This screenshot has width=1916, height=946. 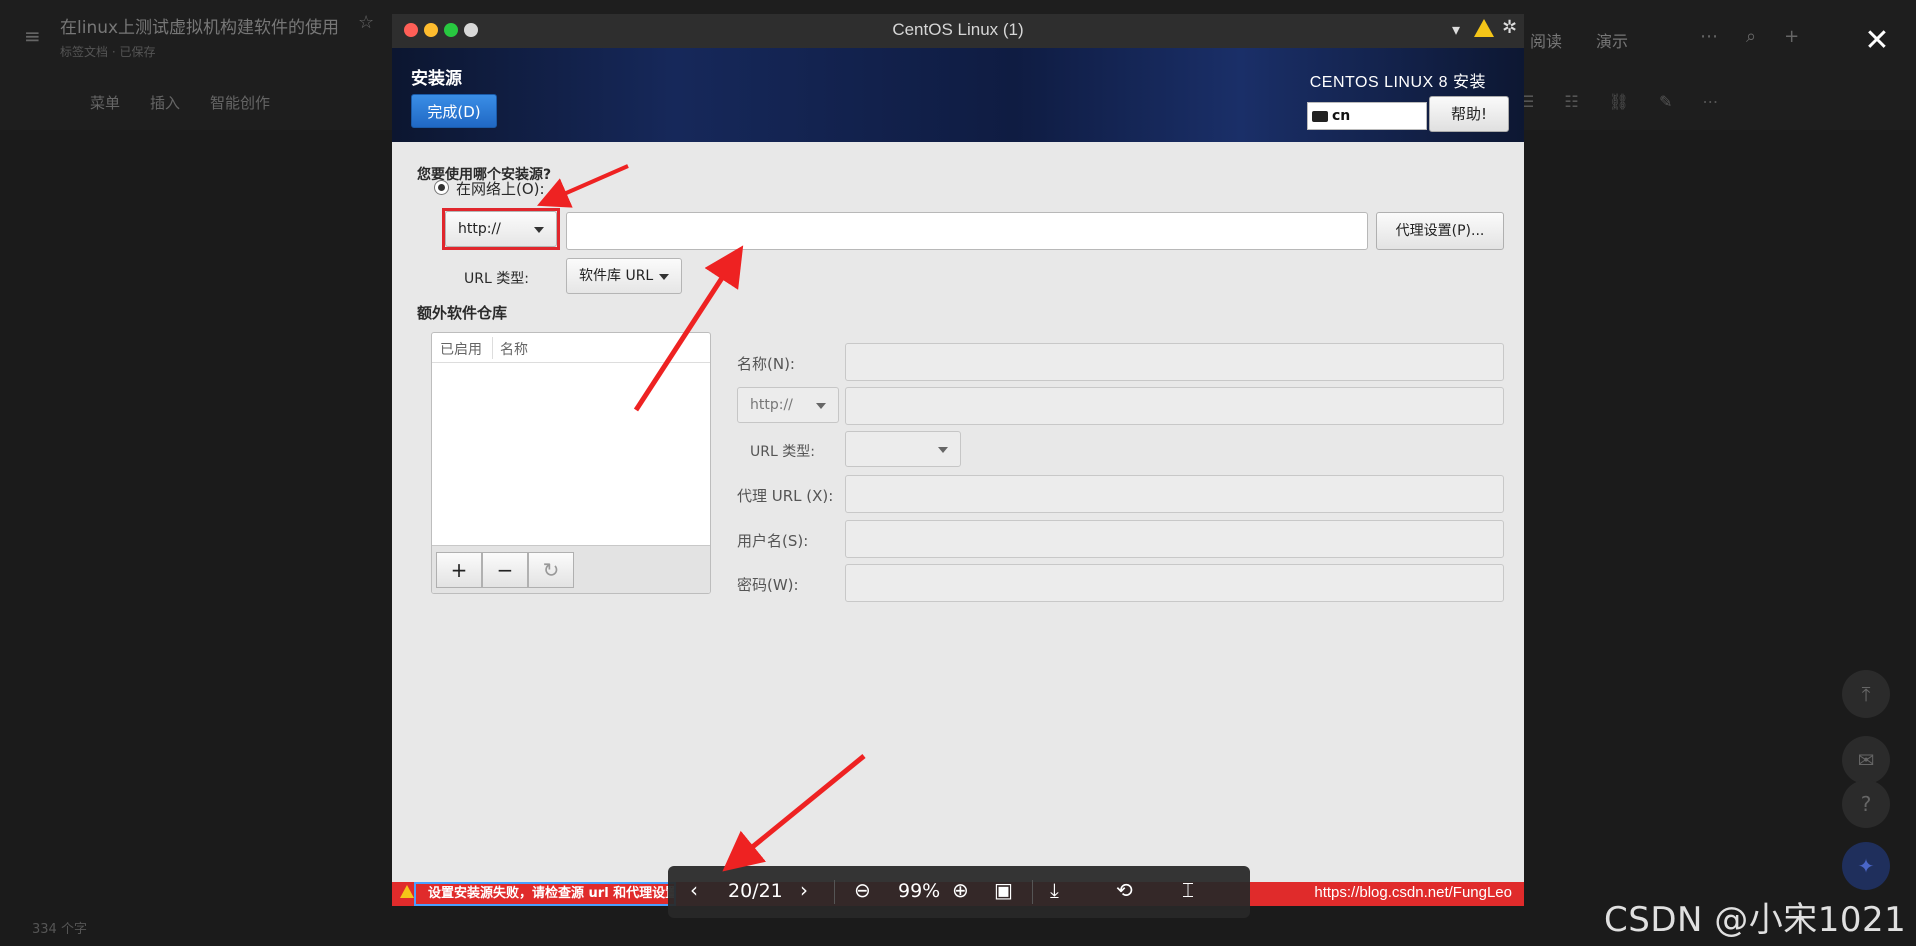 I want to click on more-icon: ⋯, so click(x=1709, y=36).